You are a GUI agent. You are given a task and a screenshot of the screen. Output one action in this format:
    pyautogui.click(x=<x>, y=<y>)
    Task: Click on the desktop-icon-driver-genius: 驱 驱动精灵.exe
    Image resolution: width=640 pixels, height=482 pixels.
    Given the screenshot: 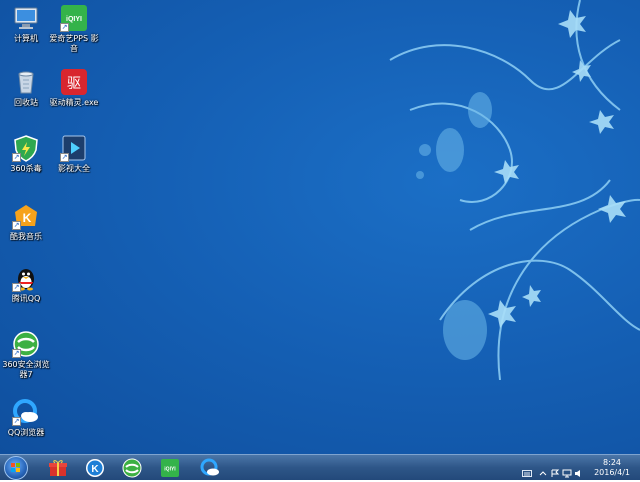 What is the action you would take?
    pyautogui.click(x=74, y=88)
    